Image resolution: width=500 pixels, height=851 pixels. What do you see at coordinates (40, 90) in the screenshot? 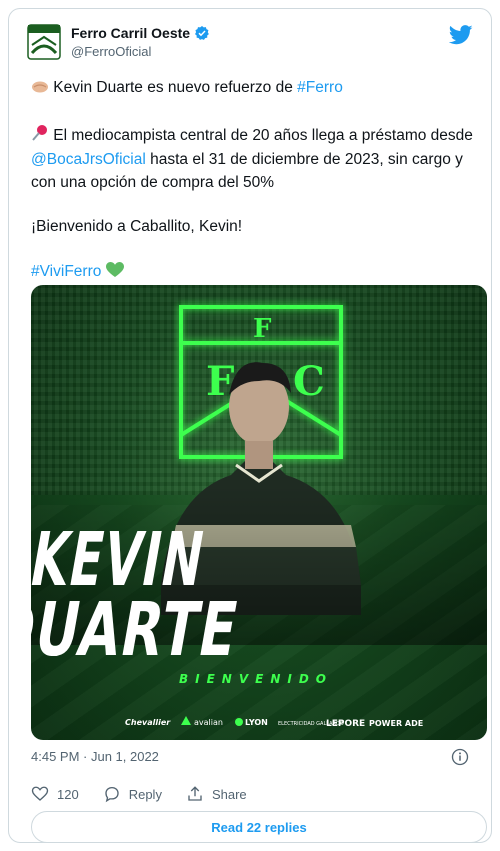
I see `handshake-icon` at bounding box center [40, 90].